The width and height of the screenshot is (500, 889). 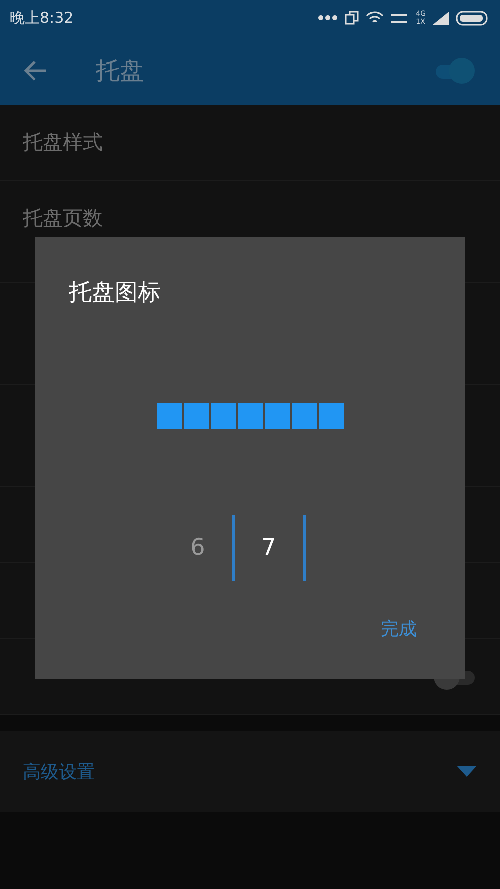 I want to click on picker-option: 7, so click(x=269, y=548).